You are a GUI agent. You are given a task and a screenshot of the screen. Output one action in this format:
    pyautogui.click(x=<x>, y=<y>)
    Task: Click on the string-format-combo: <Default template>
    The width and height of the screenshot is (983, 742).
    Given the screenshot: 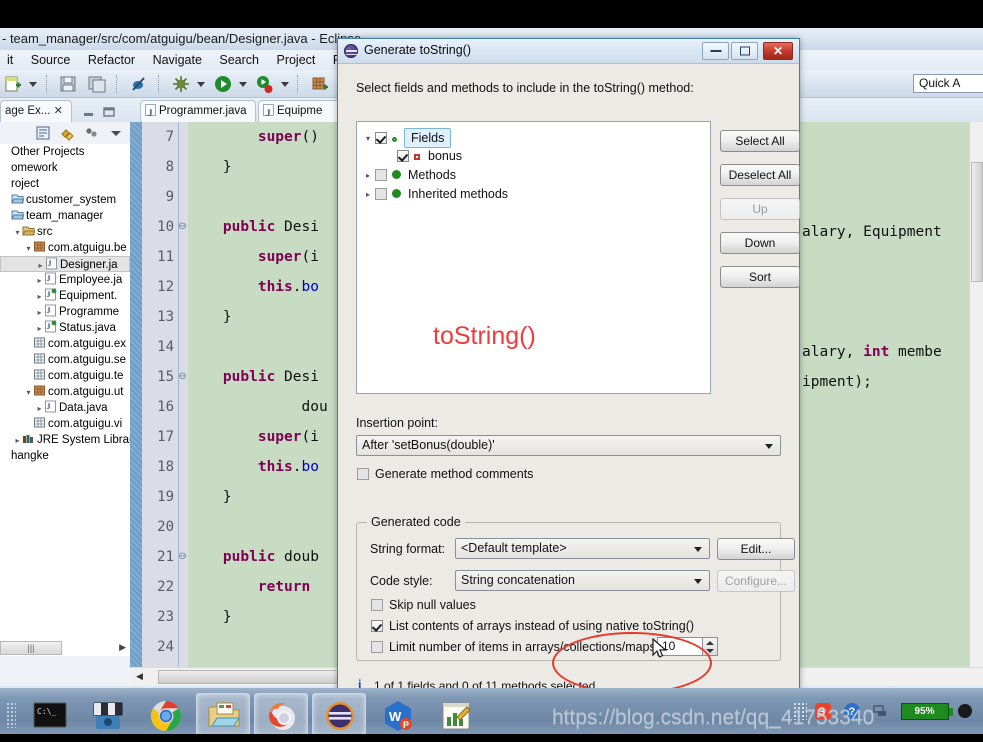 What is the action you would take?
    pyautogui.click(x=582, y=548)
    